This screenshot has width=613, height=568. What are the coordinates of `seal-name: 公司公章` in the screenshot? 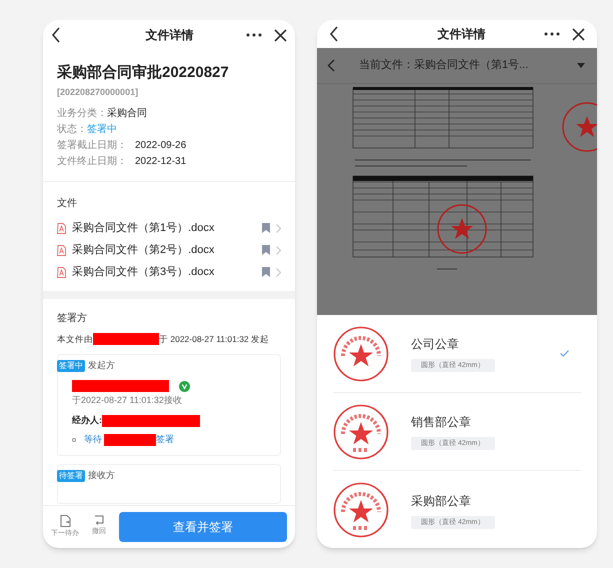 It's located at (435, 344).